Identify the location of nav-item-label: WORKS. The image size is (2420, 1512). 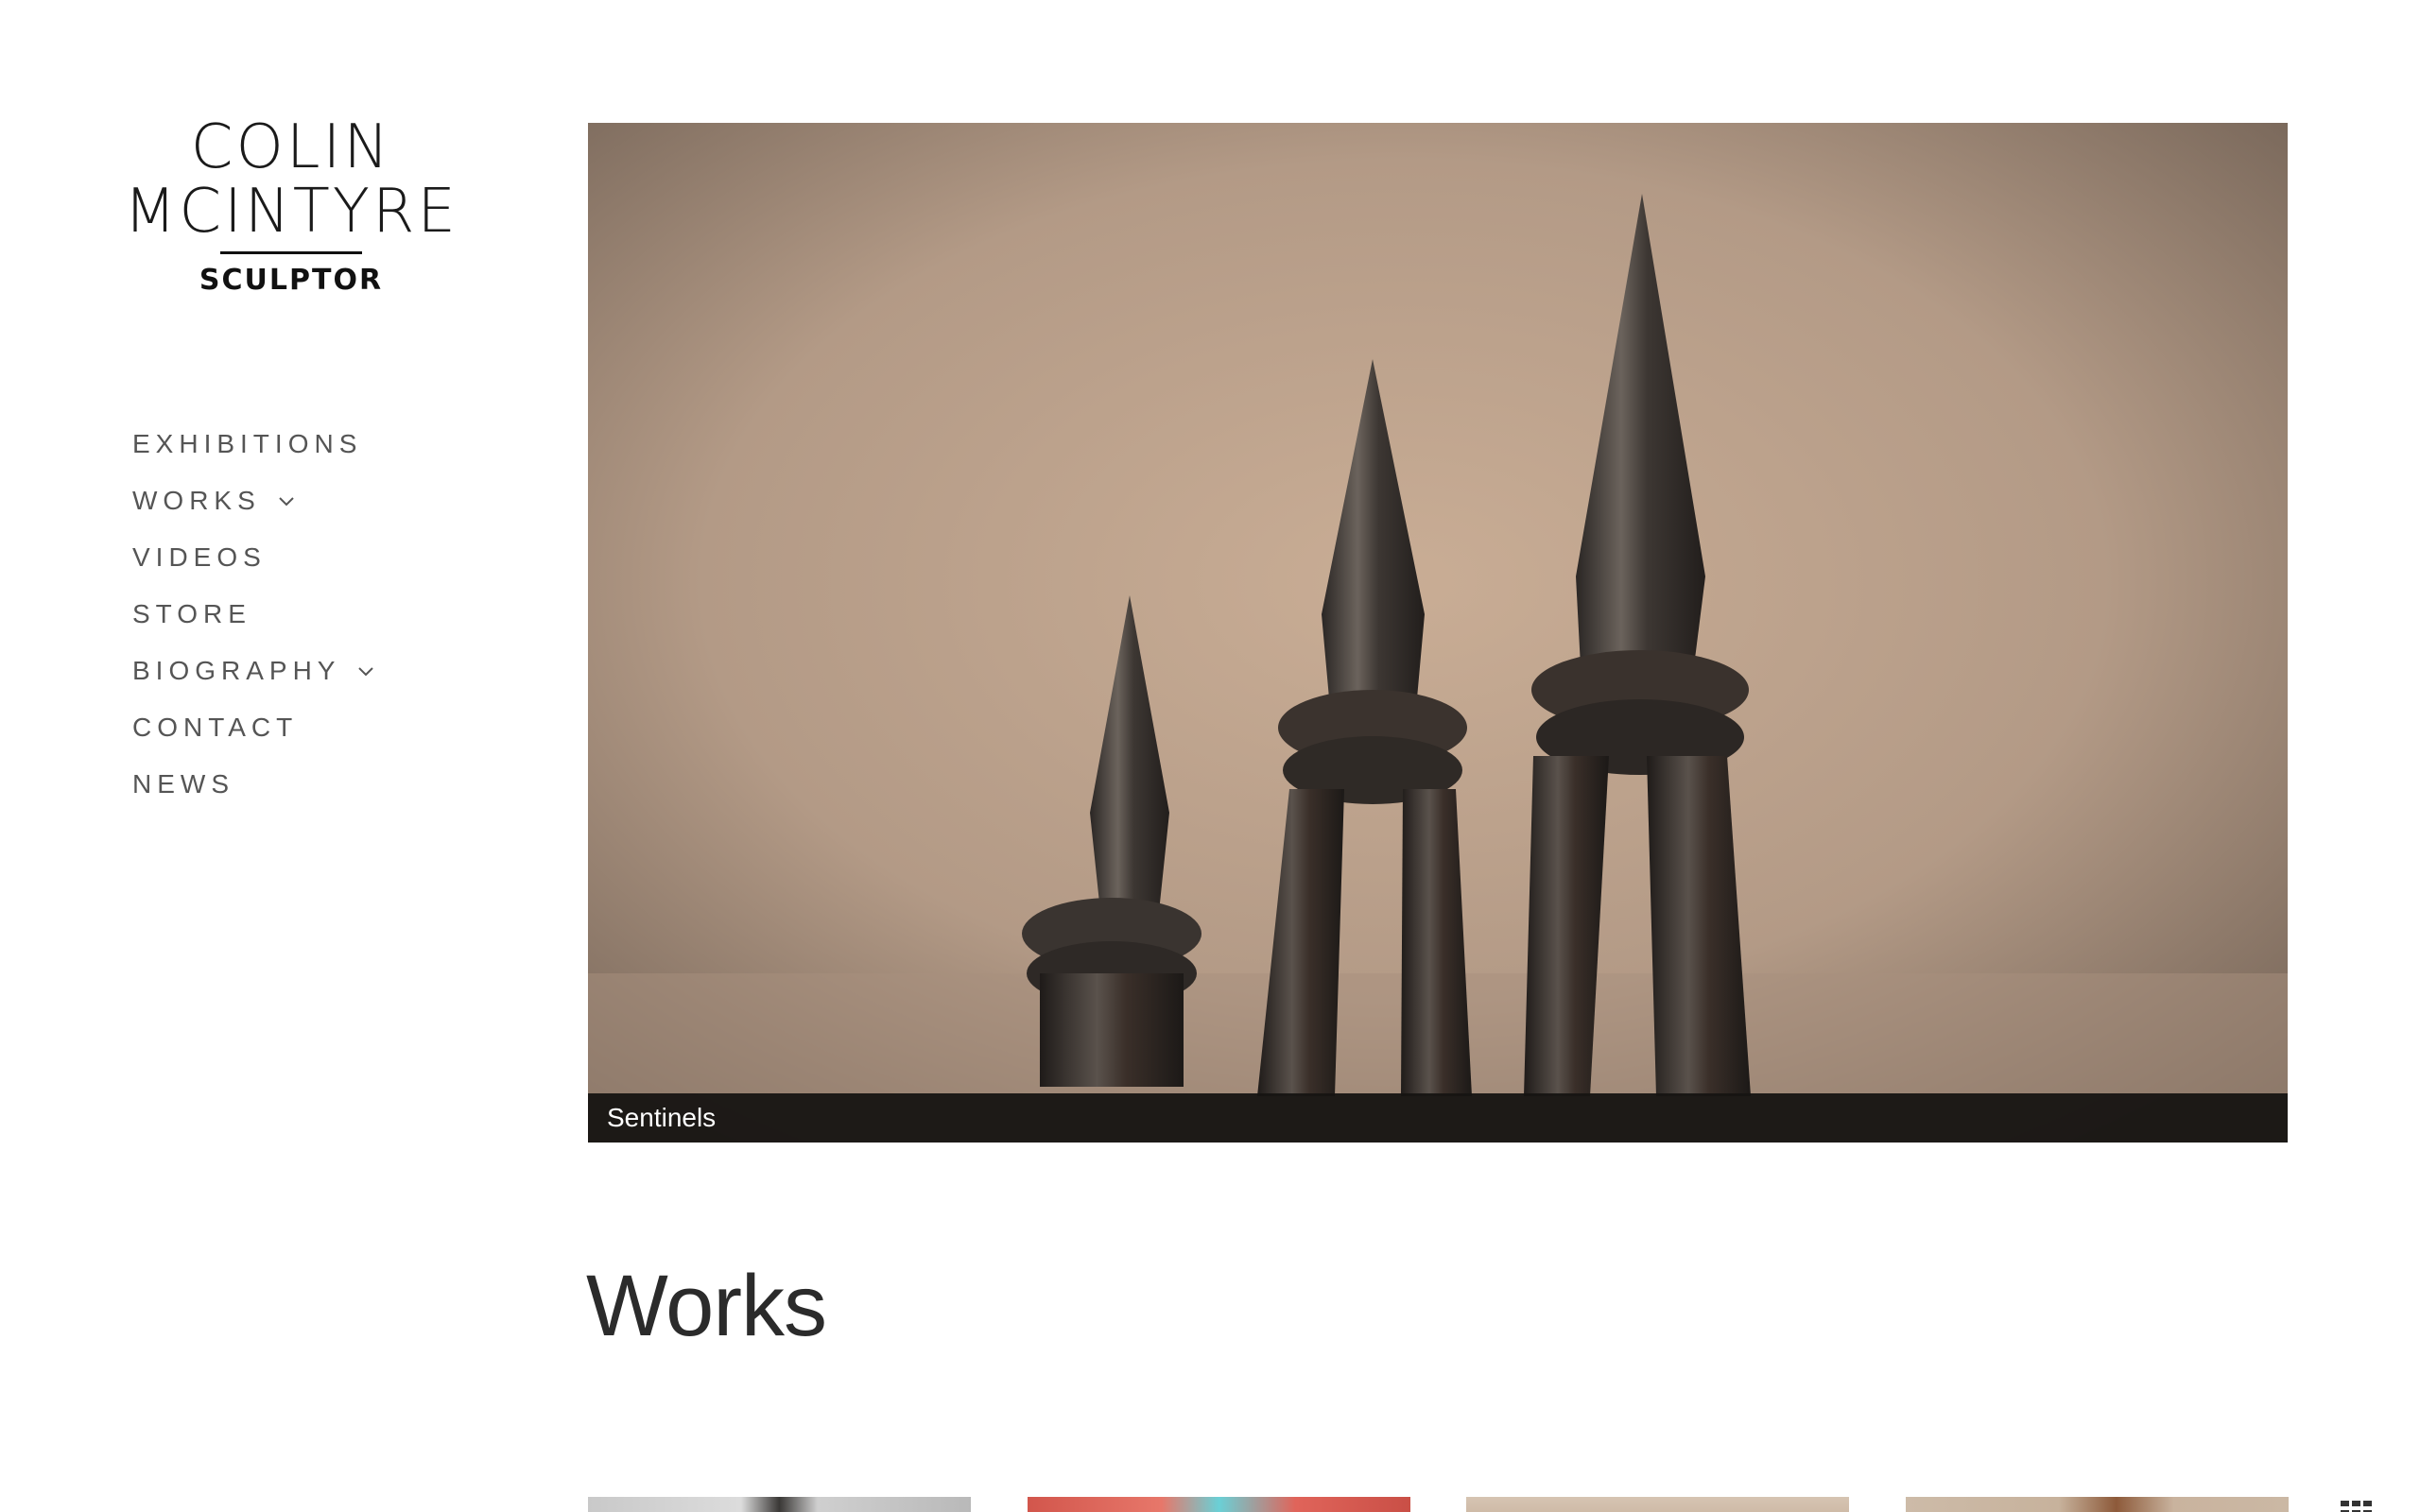
(196, 500).